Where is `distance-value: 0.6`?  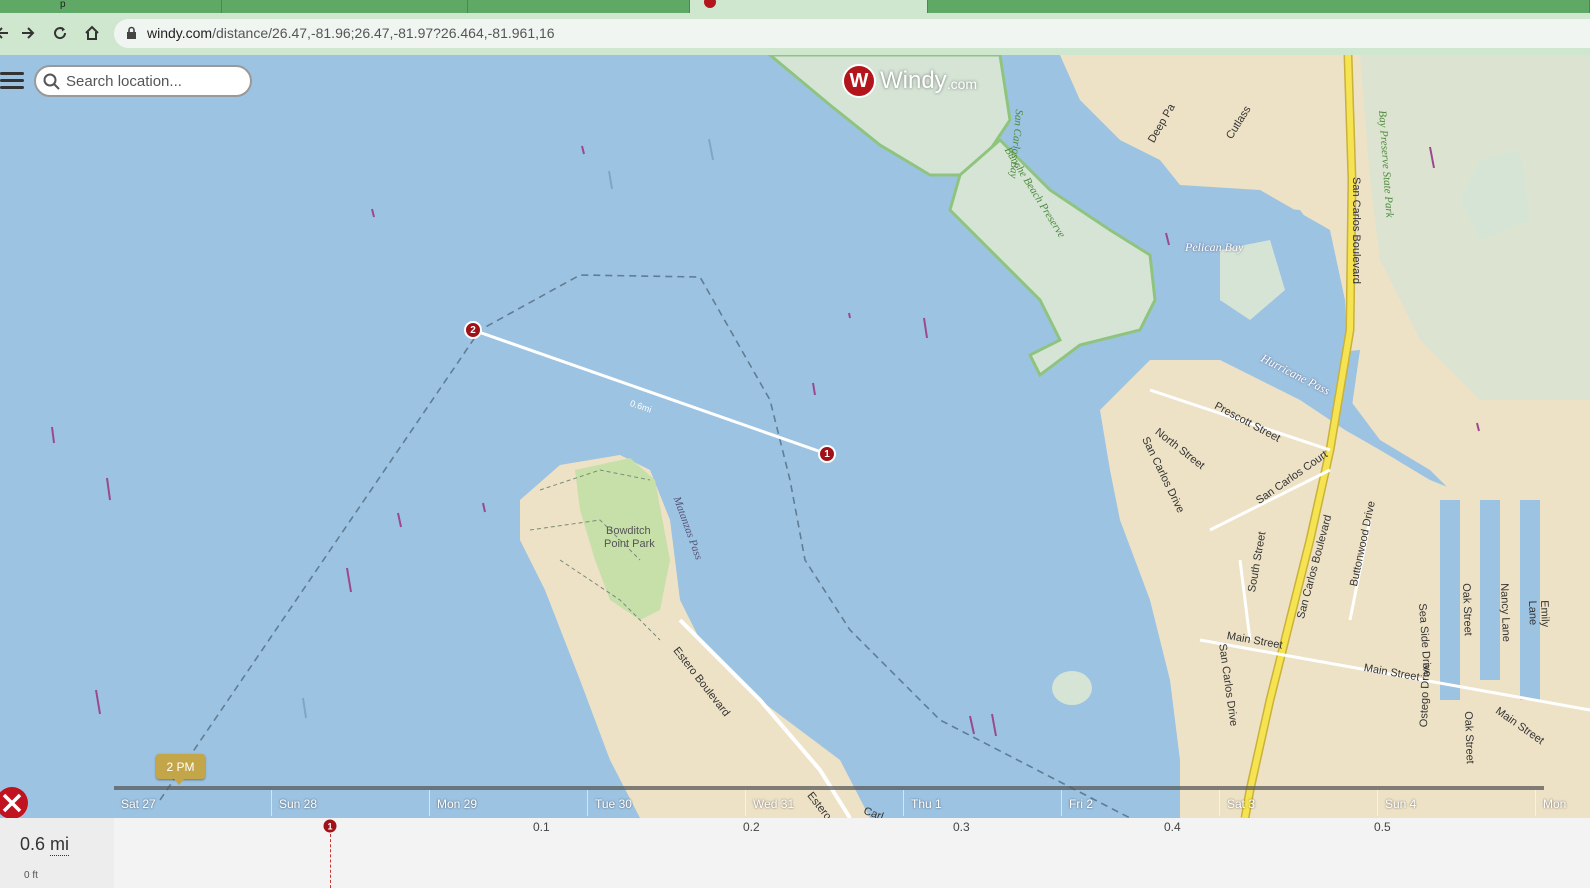 distance-value: 0.6 is located at coordinates (33, 844).